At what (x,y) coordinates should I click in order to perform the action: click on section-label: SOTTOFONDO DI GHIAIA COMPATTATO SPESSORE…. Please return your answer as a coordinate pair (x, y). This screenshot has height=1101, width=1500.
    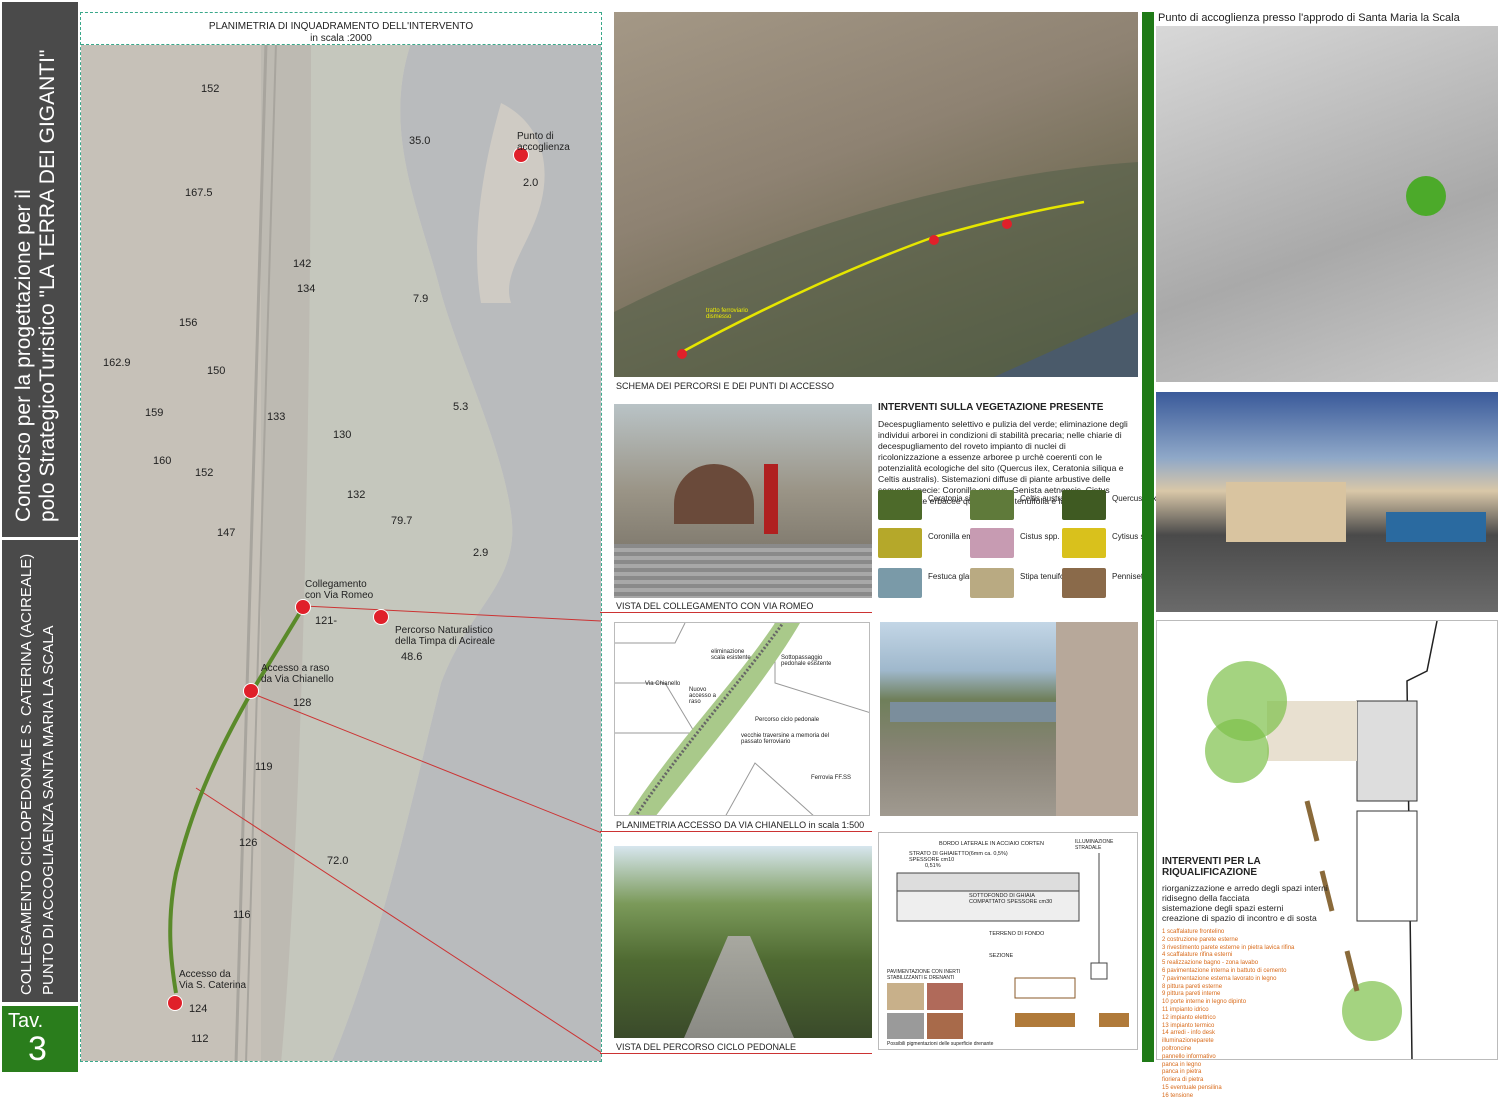
    Looking at the image, I should click on (1011, 899).